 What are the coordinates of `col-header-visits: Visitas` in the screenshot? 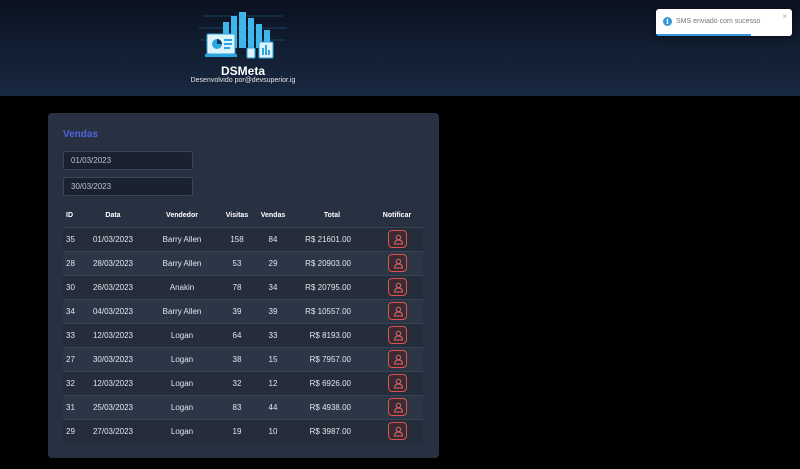 It's located at (237, 216).